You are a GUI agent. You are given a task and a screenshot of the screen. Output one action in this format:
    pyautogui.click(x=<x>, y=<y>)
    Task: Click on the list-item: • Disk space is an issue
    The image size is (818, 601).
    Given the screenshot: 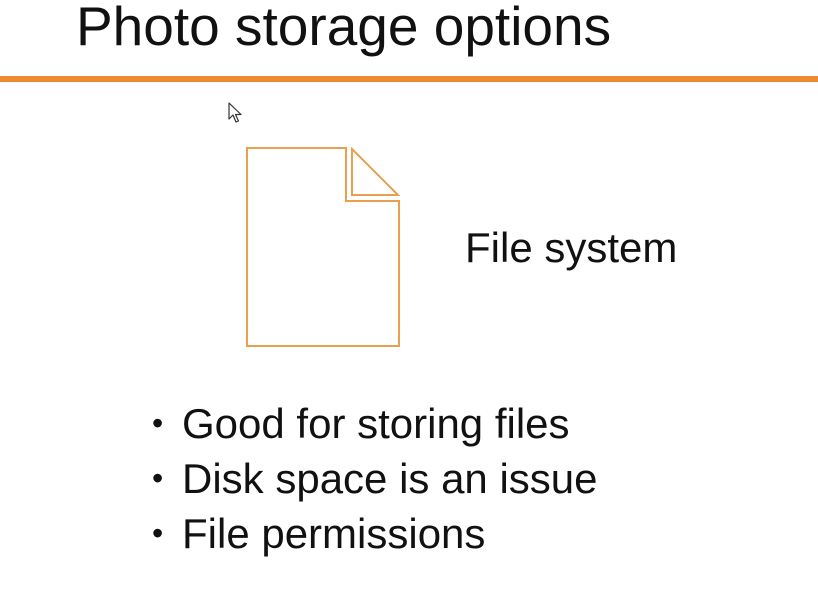 What is the action you would take?
    pyautogui.click(x=374, y=478)
    